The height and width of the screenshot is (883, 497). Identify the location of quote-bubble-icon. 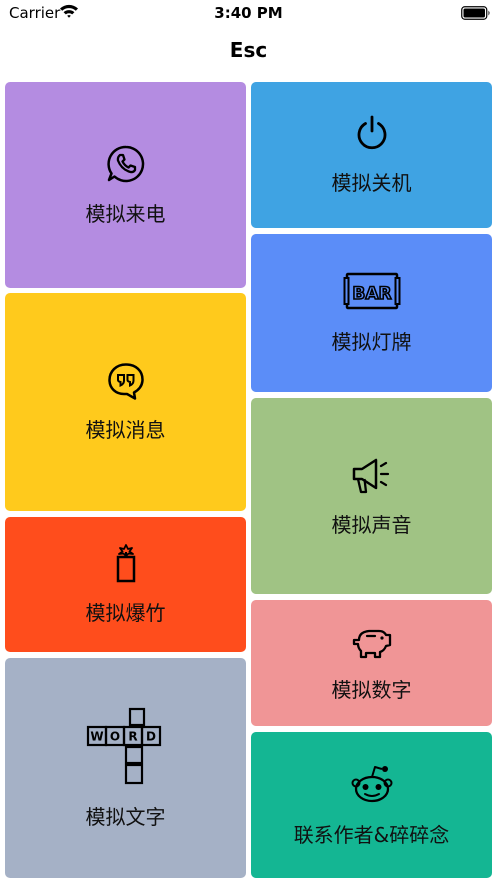
(126, 381).